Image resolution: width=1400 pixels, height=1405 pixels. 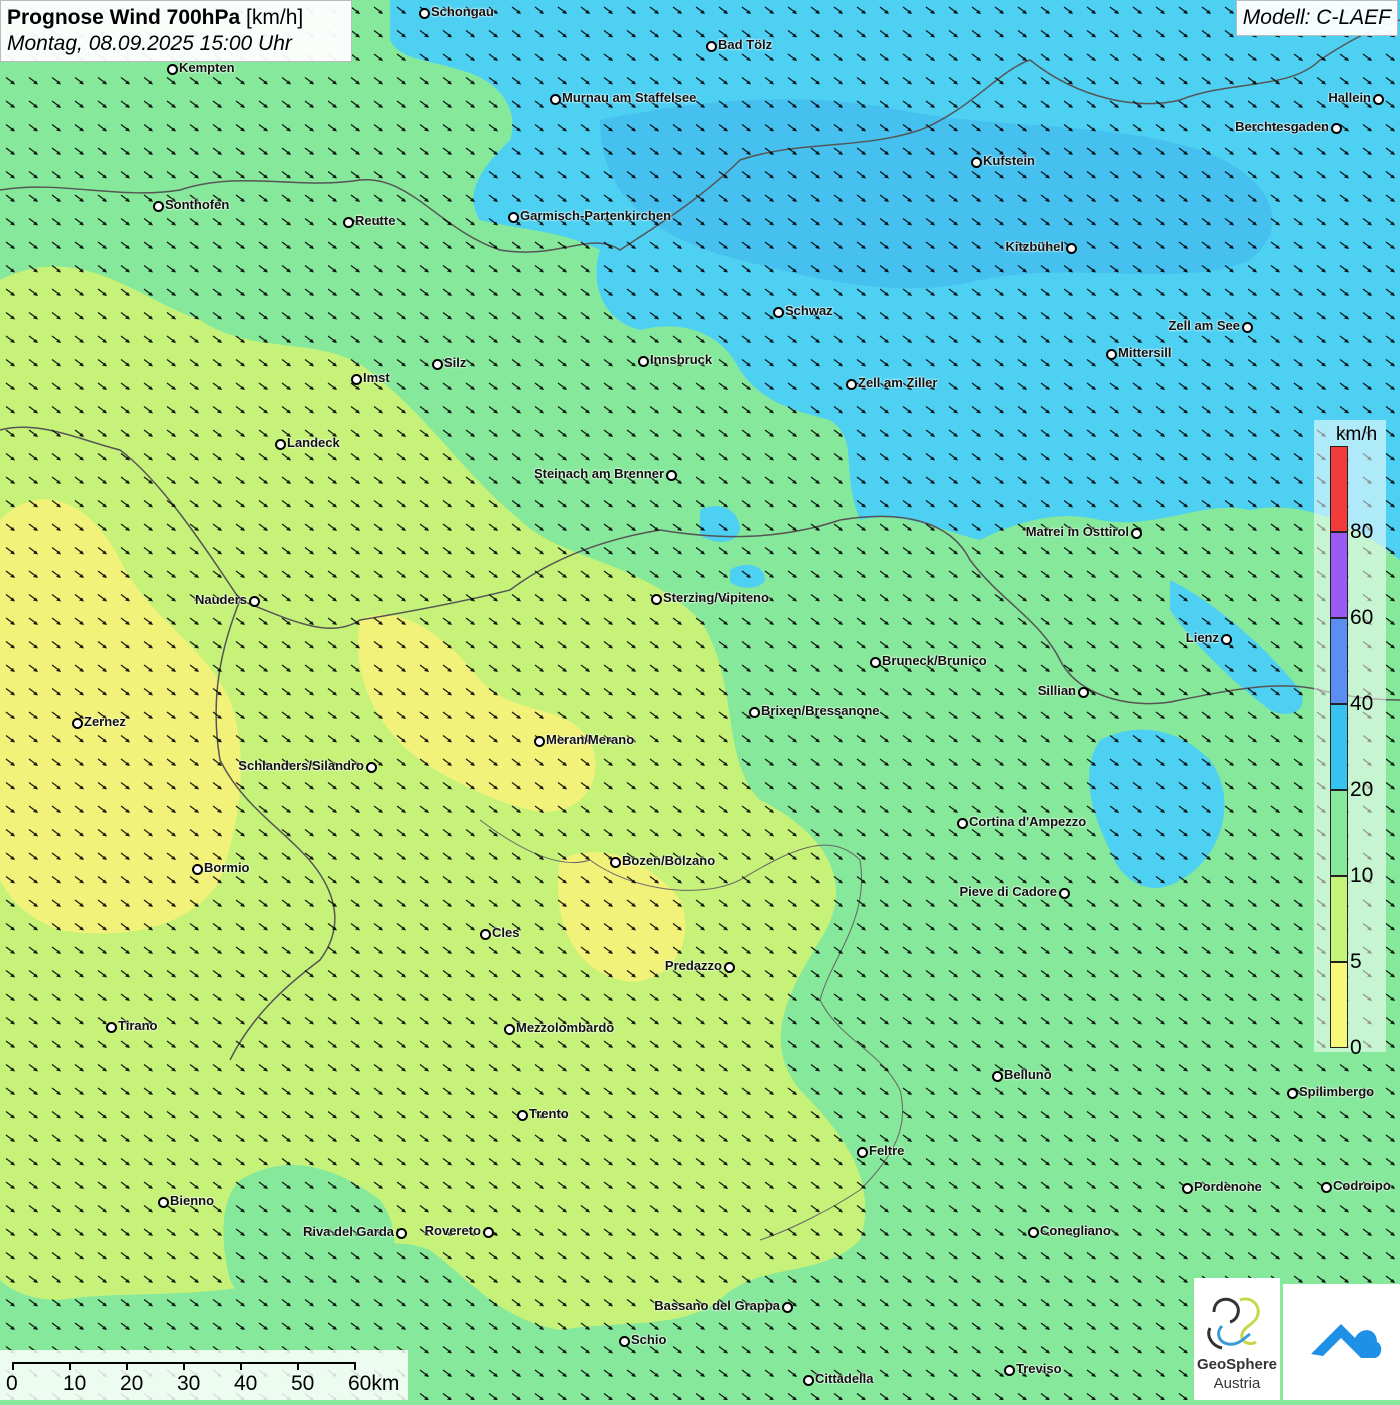 I want to click on city-label: Riva del Garda, so click(x=348, y=1231).